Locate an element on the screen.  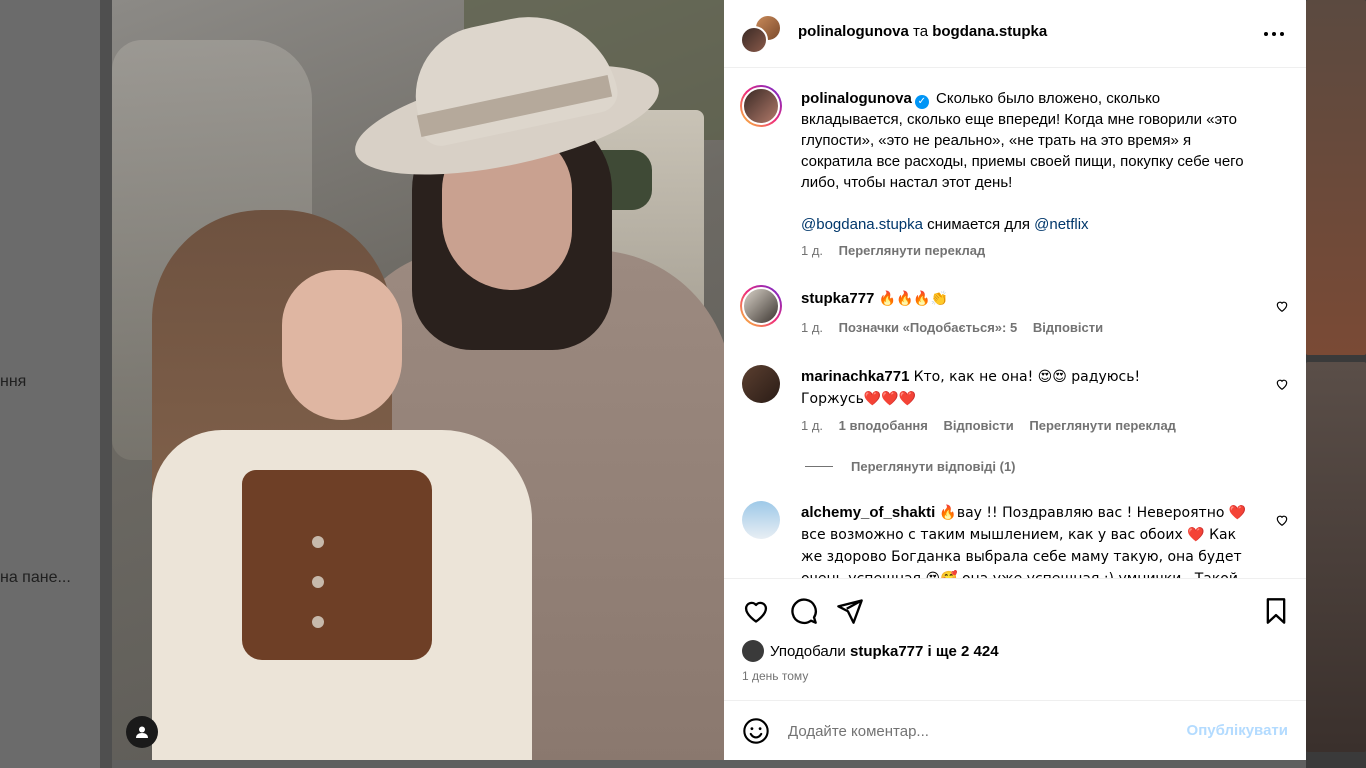
comment-text: stupka777 🔥🔥🔥👏 is located at coordinates (1031, 299).